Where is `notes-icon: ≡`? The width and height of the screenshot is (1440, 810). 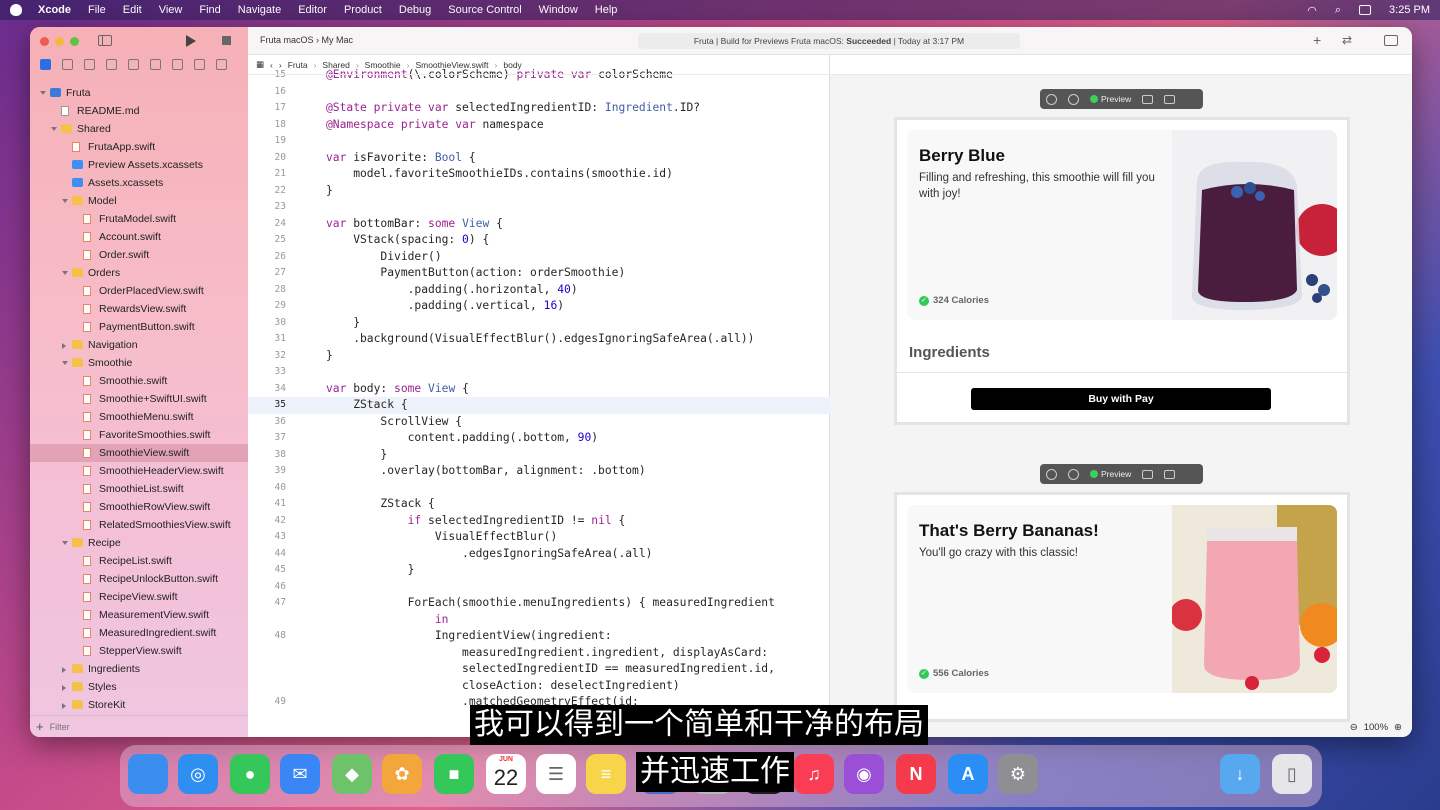 notes-icon: ≡ is located at coordinates (606, 774).